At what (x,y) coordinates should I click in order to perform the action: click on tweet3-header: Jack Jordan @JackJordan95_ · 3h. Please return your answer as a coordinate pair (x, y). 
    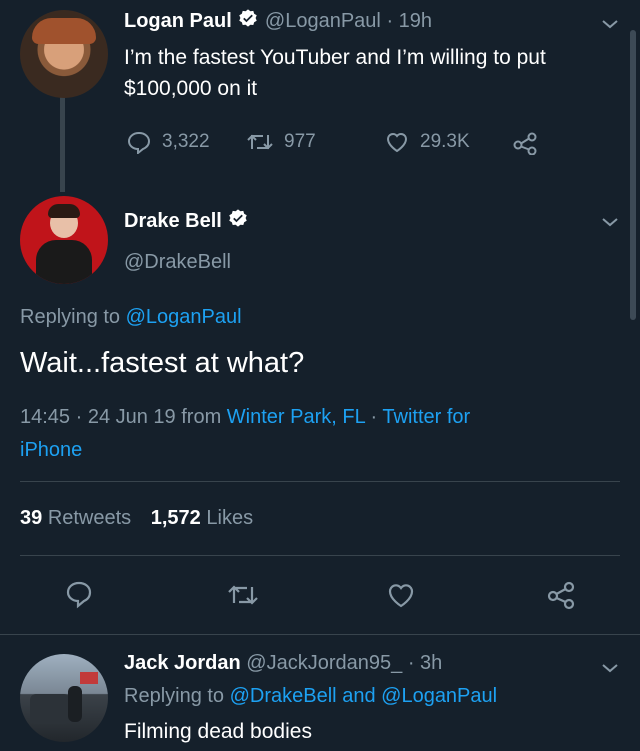
    Looking at the image, I should click on (283, 663).